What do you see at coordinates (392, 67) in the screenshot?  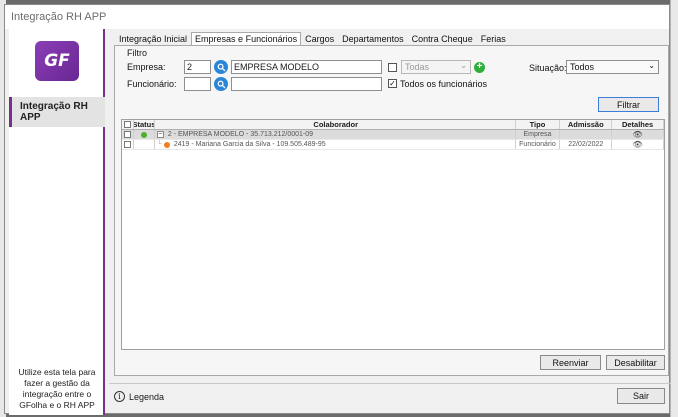 I see `todas-checkbox` at bounding box center [392, 67].